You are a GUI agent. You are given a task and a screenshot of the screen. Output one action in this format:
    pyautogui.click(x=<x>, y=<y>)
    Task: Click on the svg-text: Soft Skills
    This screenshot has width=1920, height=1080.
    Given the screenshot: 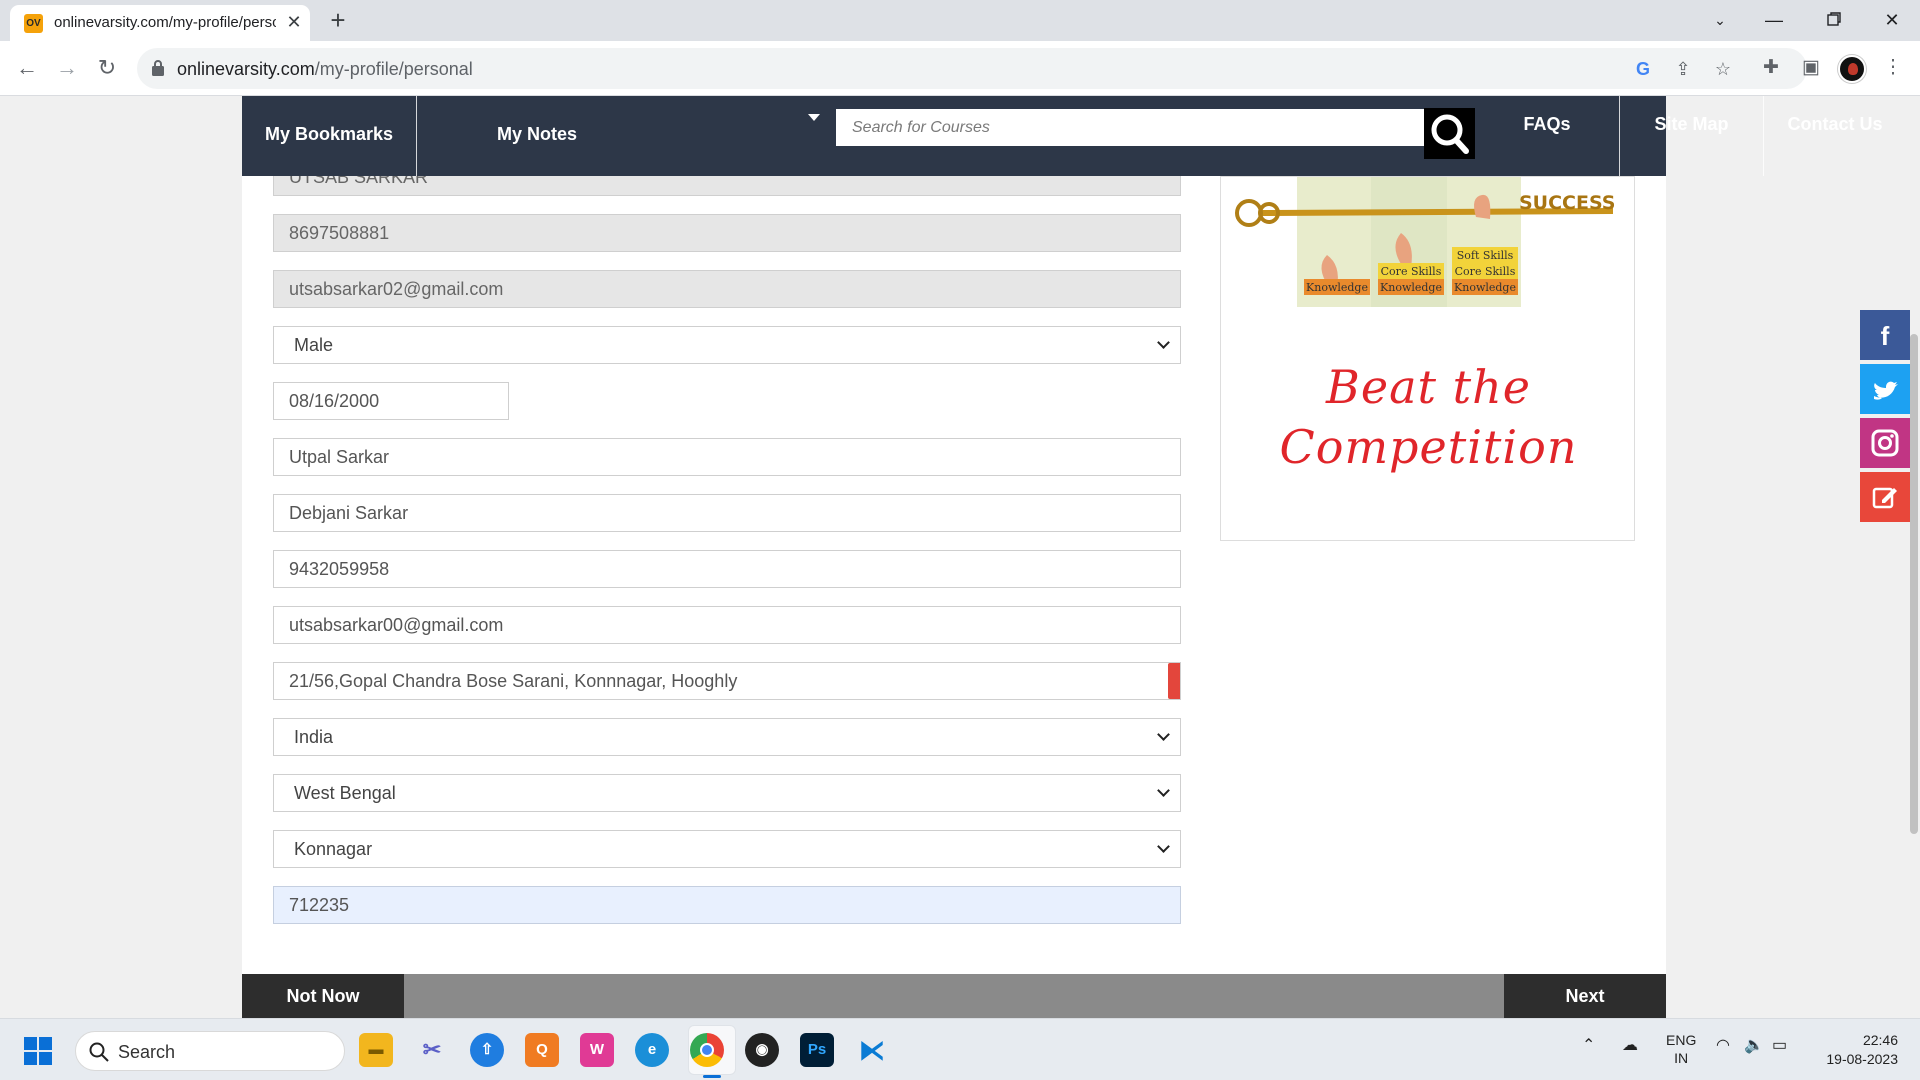 What is the action you would take?
    pyautogui.click(x=1485, y=255)
    